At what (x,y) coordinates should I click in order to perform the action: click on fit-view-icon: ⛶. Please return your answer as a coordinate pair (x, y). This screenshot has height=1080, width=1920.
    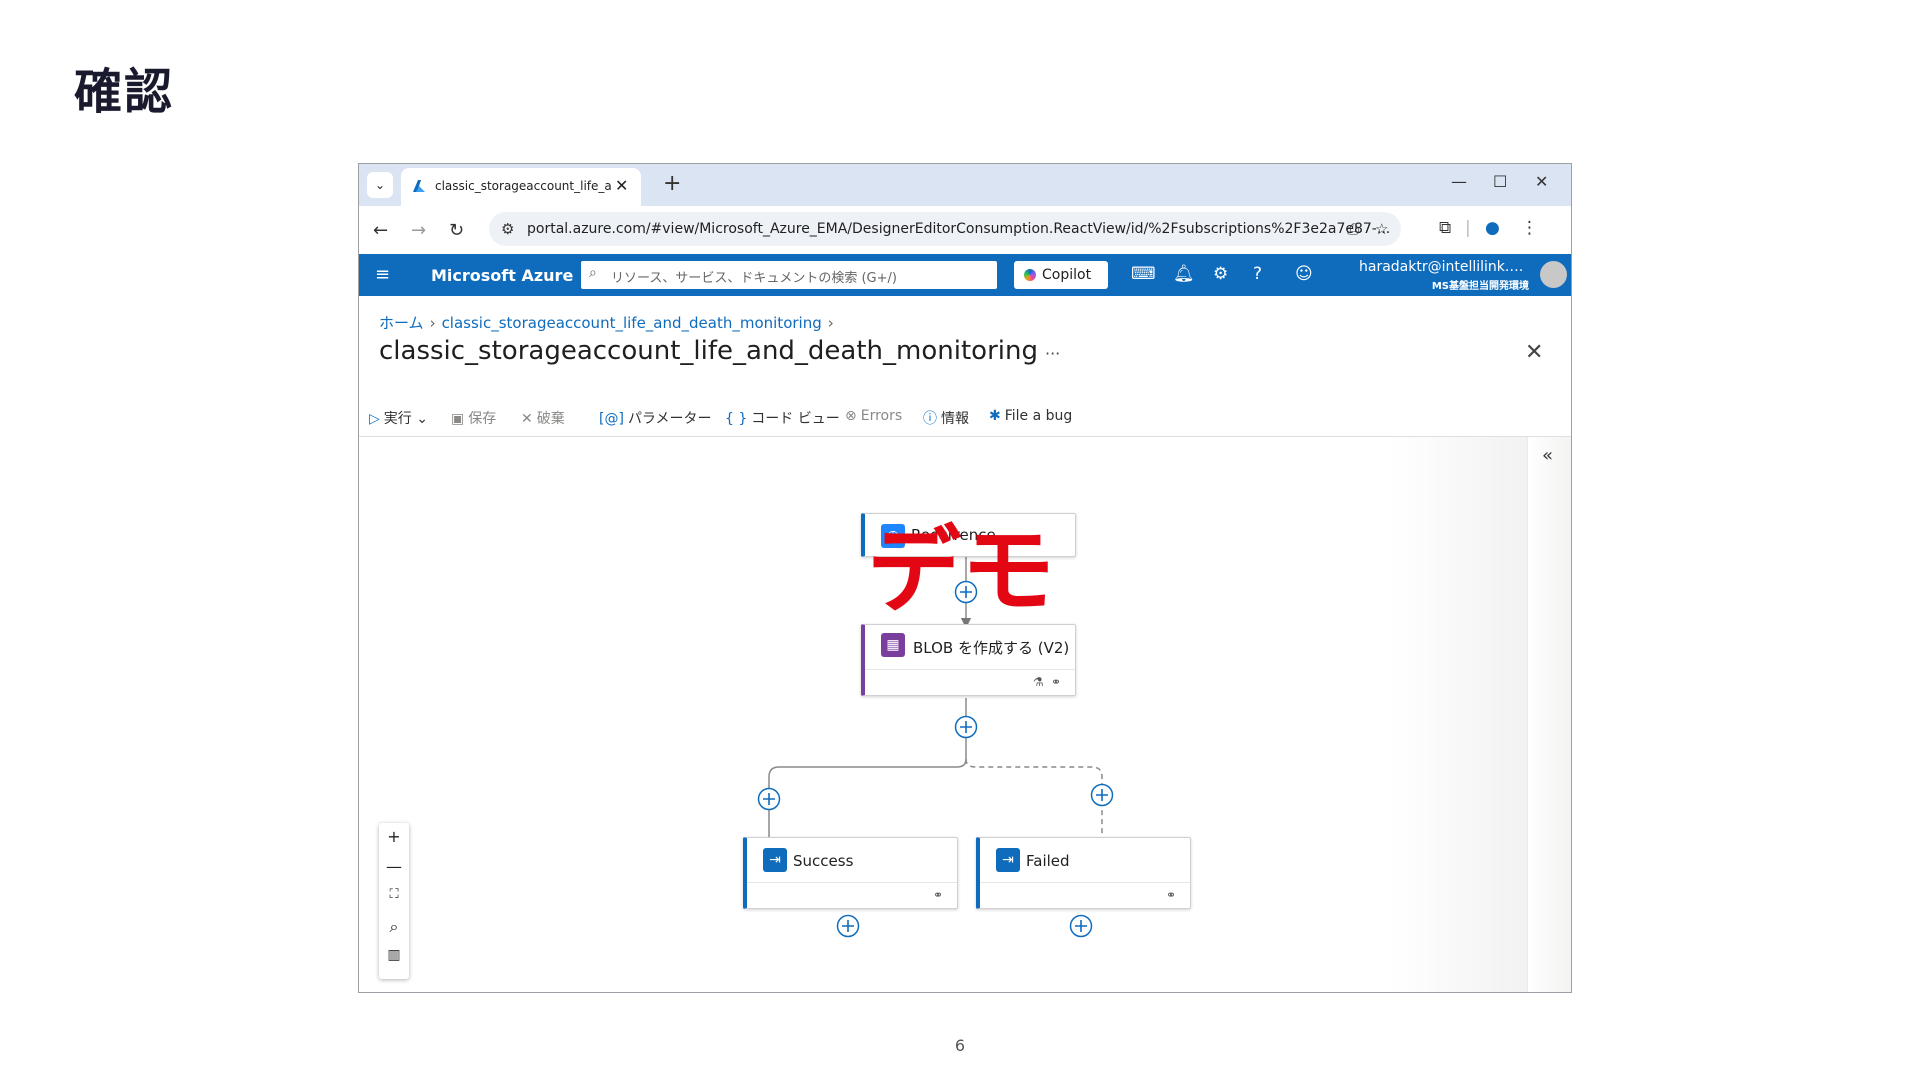
    Looking at the image, I should click on (394, 894).